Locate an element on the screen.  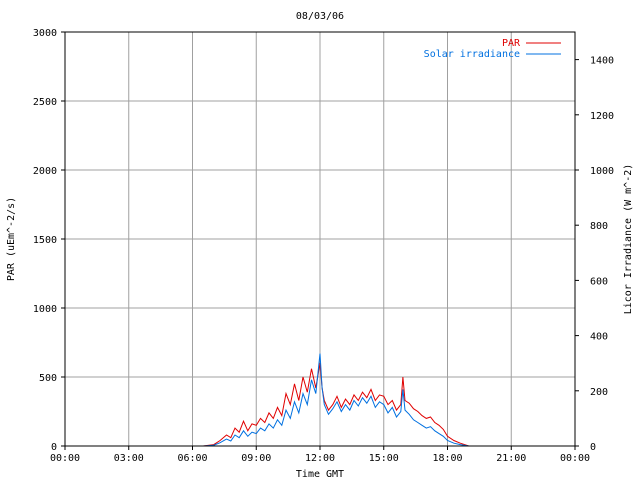
y-axis-label: PAR (uEm^-2/s) is located at coordinates (11, 239).